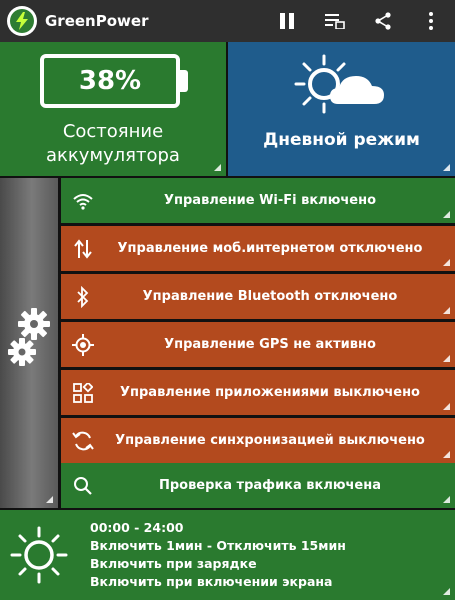 The height and width of the screenshot is (600, 455). What do you see at coordinates (339, 84) in the screenshot?
I see `sun-cloud-icon` at bounding box center [339, 84].